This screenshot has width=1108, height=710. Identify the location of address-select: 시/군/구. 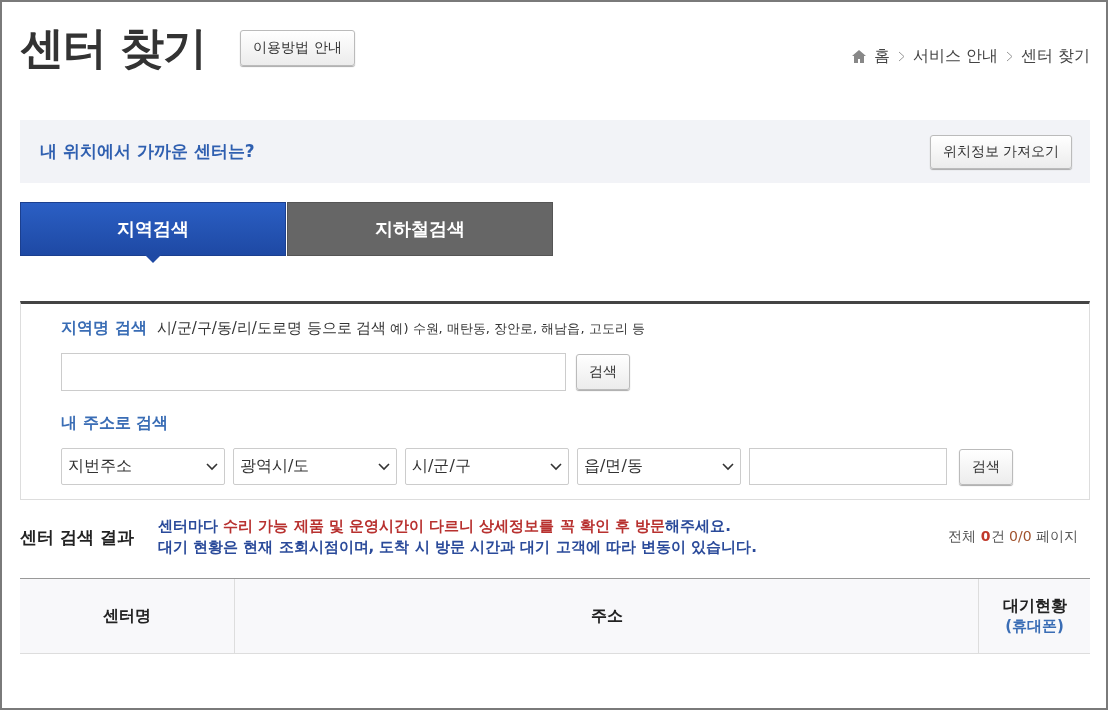
(487, 466).